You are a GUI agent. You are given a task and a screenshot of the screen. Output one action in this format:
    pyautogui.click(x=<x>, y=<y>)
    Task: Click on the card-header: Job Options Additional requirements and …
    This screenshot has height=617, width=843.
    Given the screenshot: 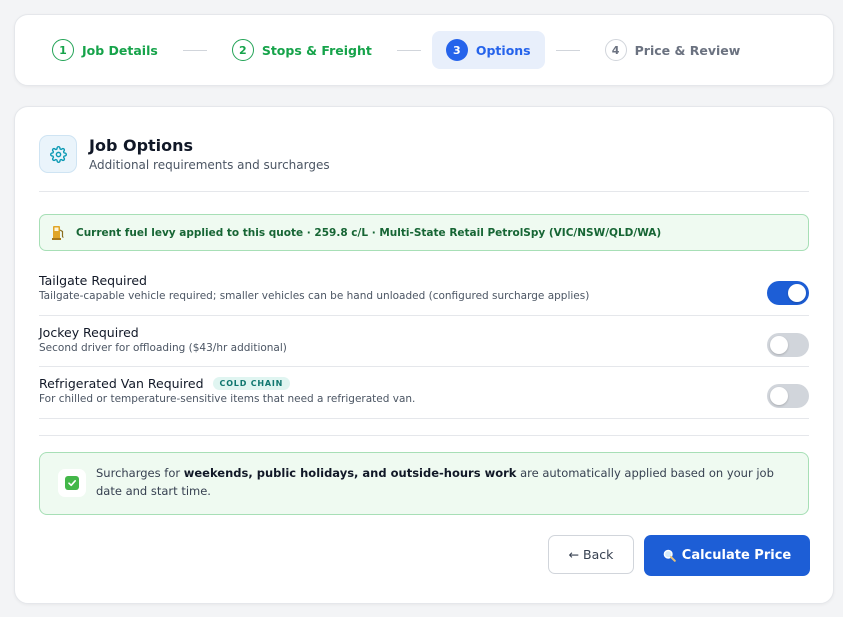 What is the action you would take?
    pyautogui.click(x=184, y=154)
    